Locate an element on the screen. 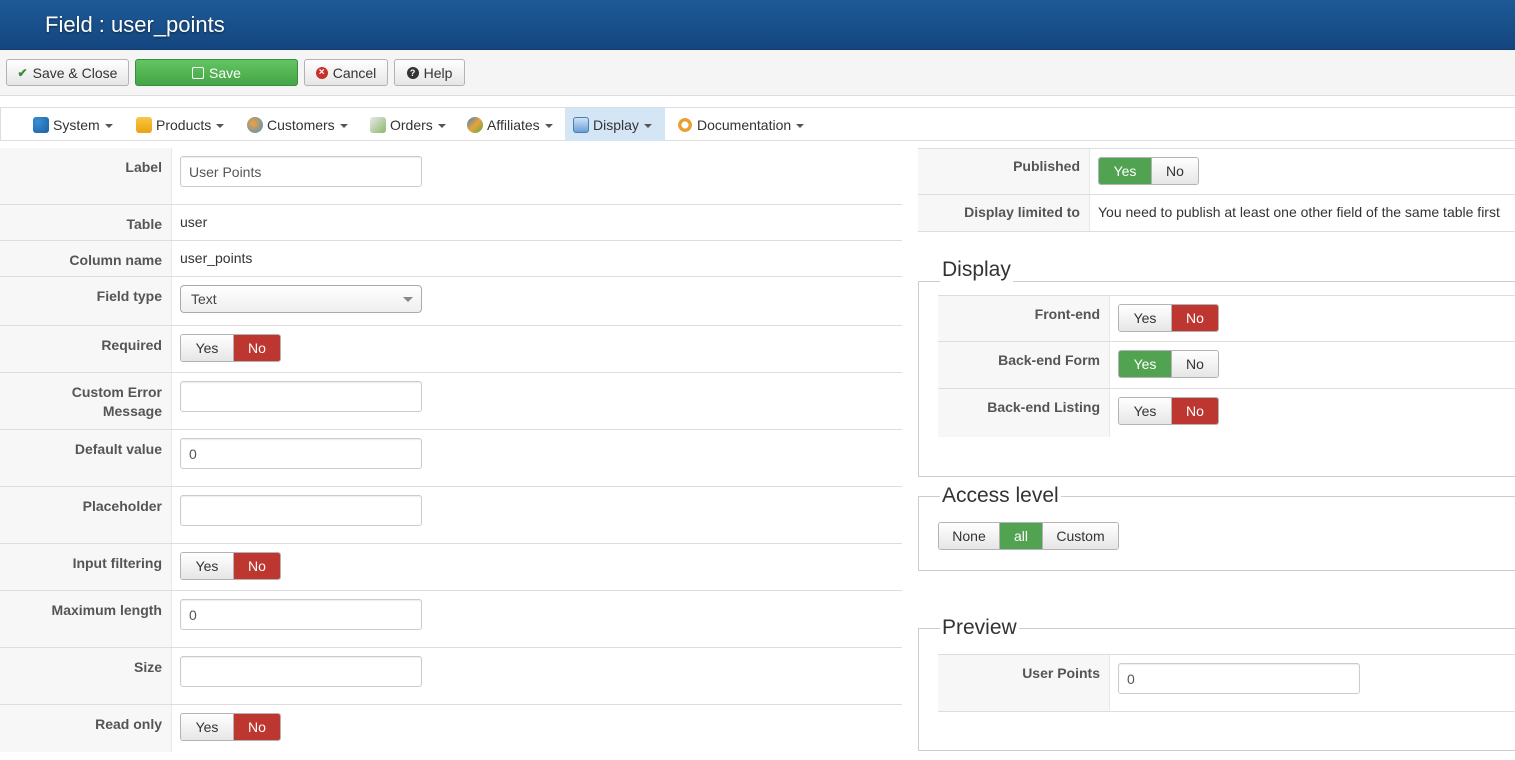  default-value-label: Default value is located at coordinates (86, 458).